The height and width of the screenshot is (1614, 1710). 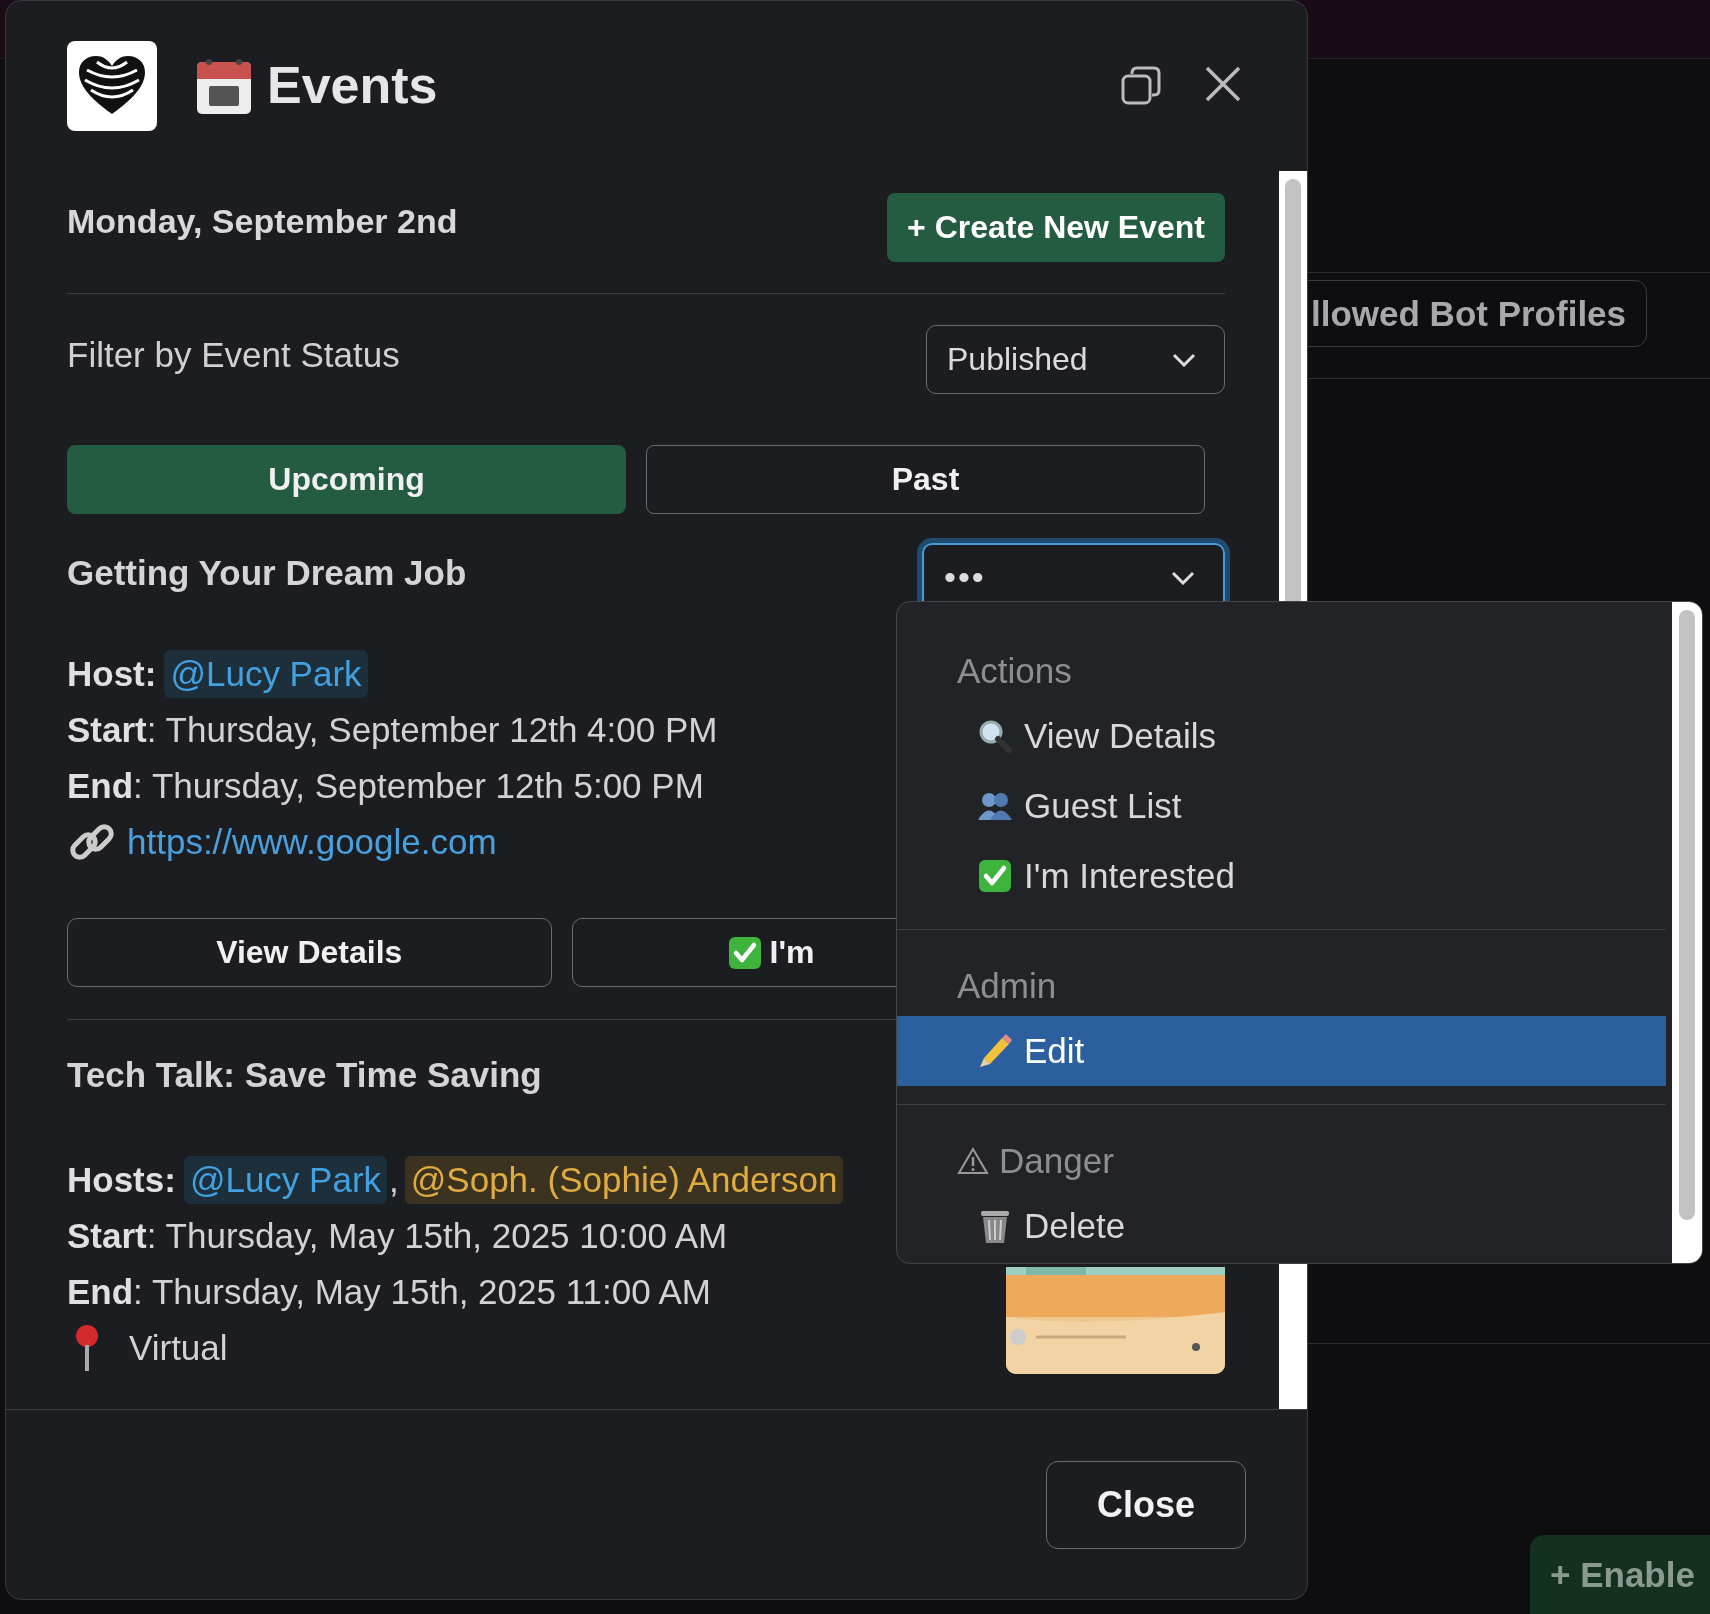 I want to click on copy-icon, so click(x=1141, y=86).